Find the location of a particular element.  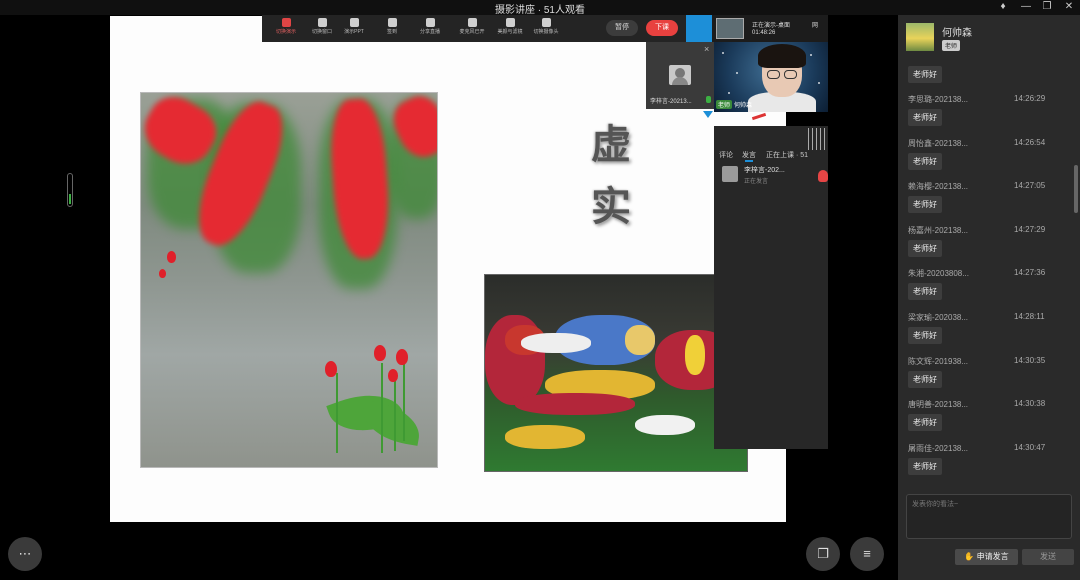

camera-icon is located at coordinates (546, 22).